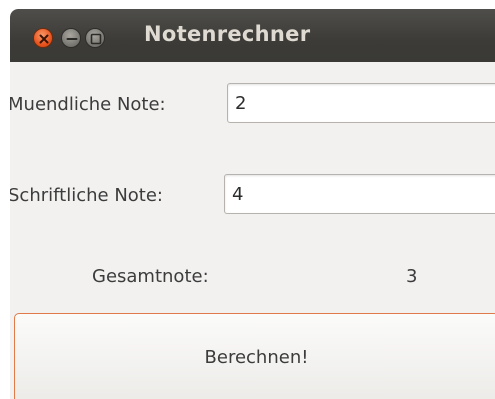 This screenshot has height=399, width=495. I want to click on title-bar: Notenrechner, so click(252, 35).